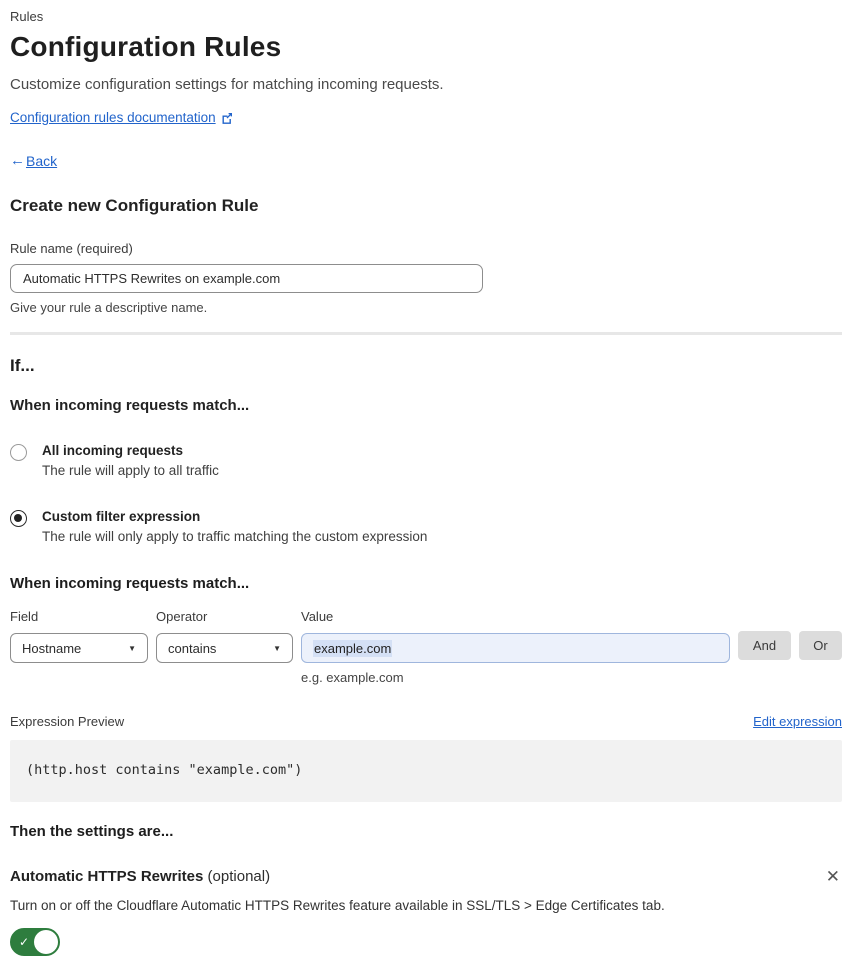  Describe the element at coordinates (352, 677) in the screenshot. I see `value-help-text: e.g. example.com` at that location.